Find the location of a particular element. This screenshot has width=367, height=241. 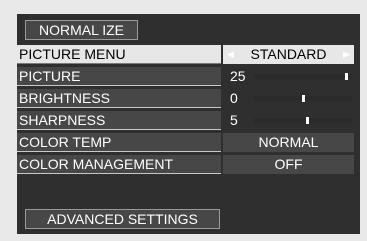

picture-label: PICTURE is located at coordinates (119, 76).